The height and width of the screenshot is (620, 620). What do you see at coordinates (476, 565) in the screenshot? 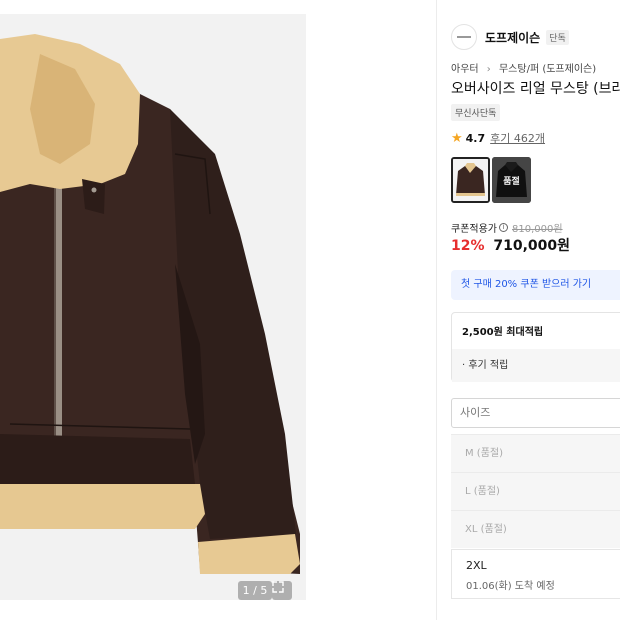
I see `size-2xl-label: 2XL` at bounding box center [476, 565].